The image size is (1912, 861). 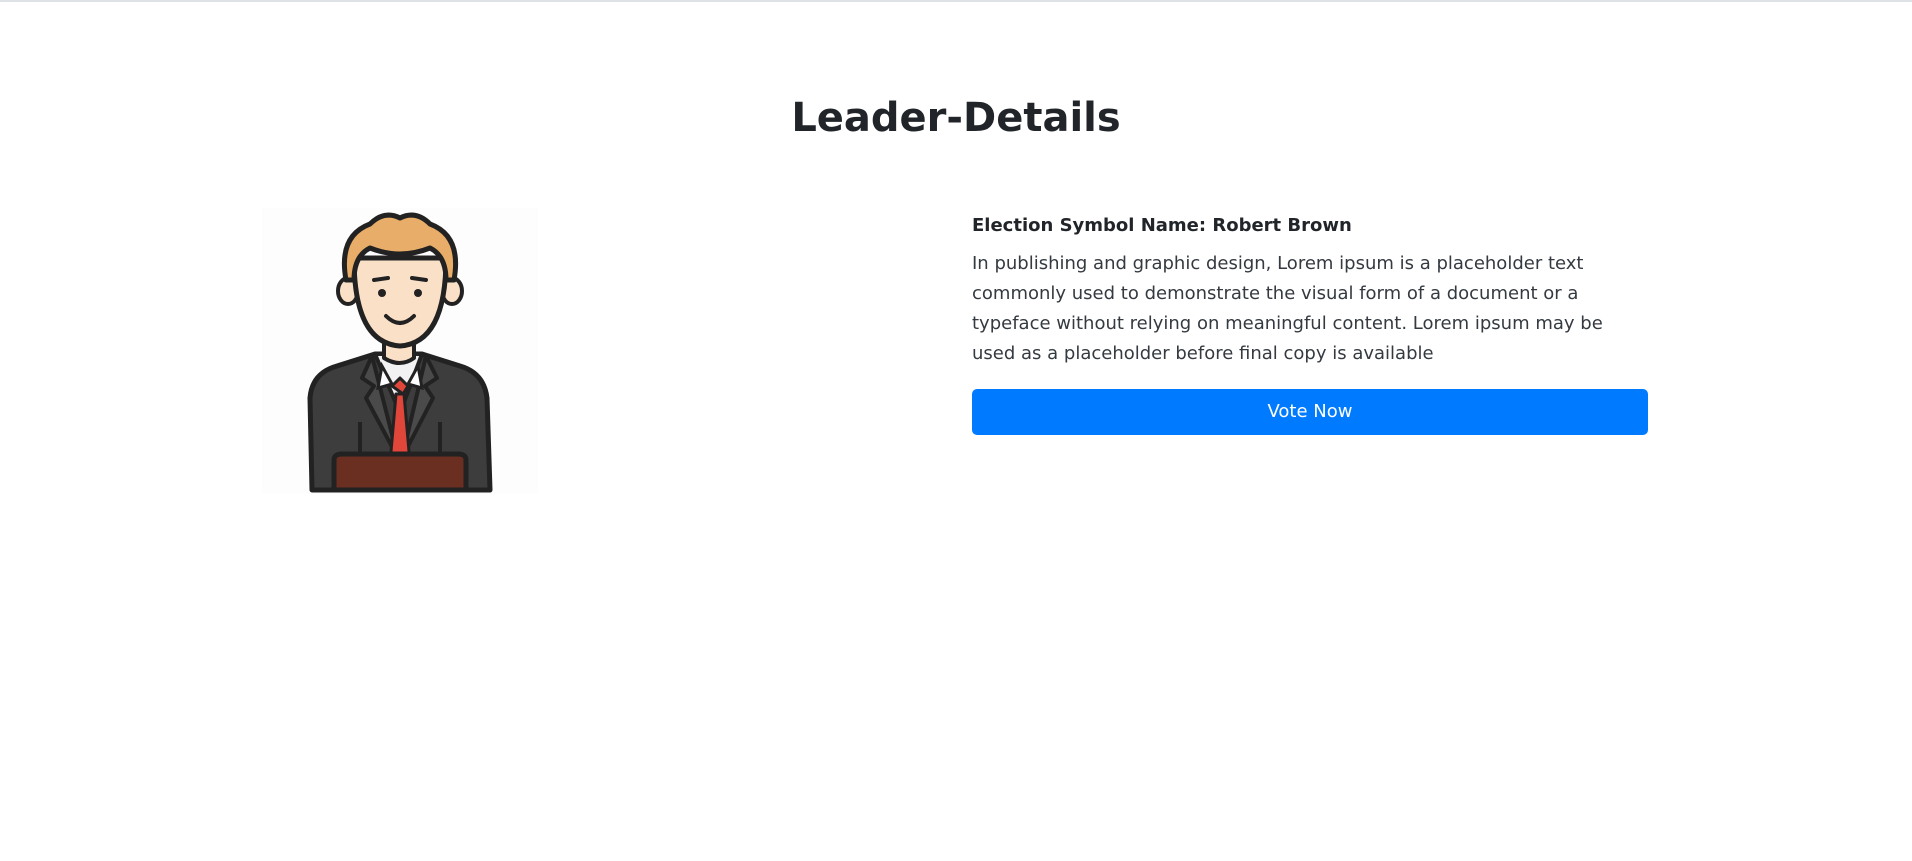 What do you see at coordinates (956, 118) in the screenshot?
I see `page-title: Leader-Details` at bounding box center [956, 118].